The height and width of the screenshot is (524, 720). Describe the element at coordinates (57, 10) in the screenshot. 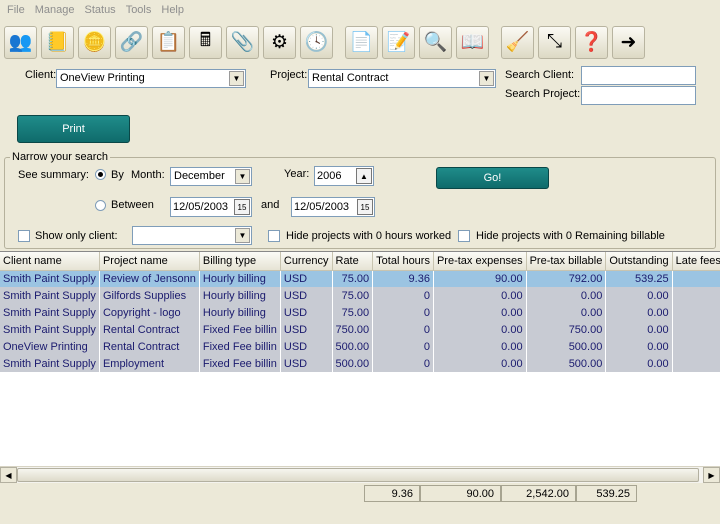

I see `menu-manage: Manage` at that location.